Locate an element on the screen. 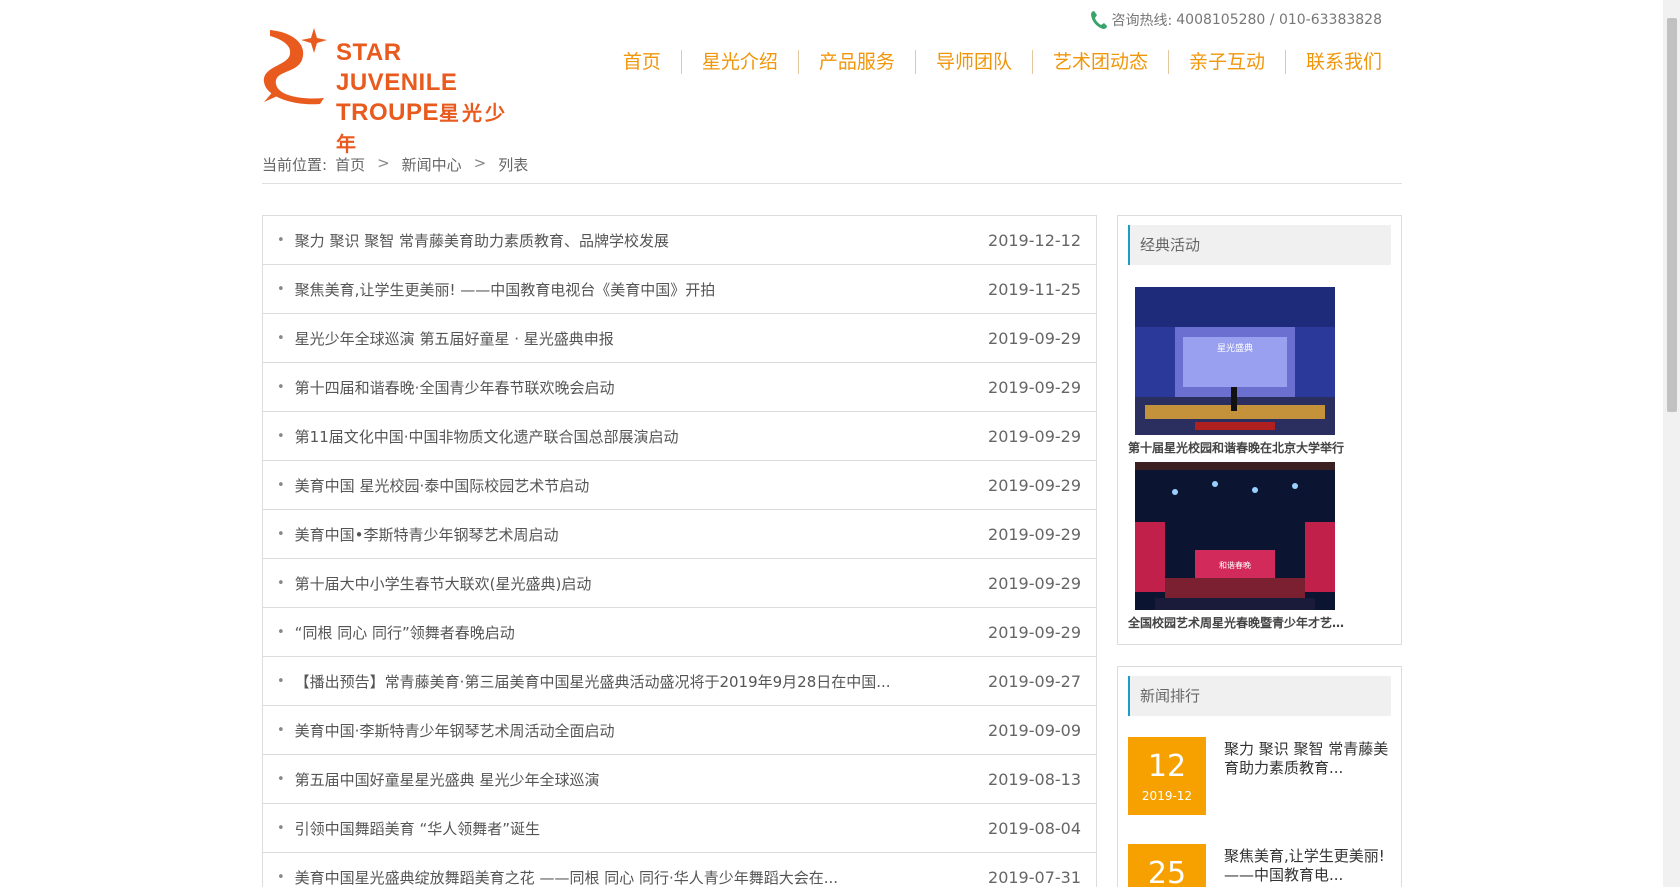 Image resolution: width=1680 pixels, height=887 pixels. nav-contact: 联系我们 is located at coordinates (1333, 62).